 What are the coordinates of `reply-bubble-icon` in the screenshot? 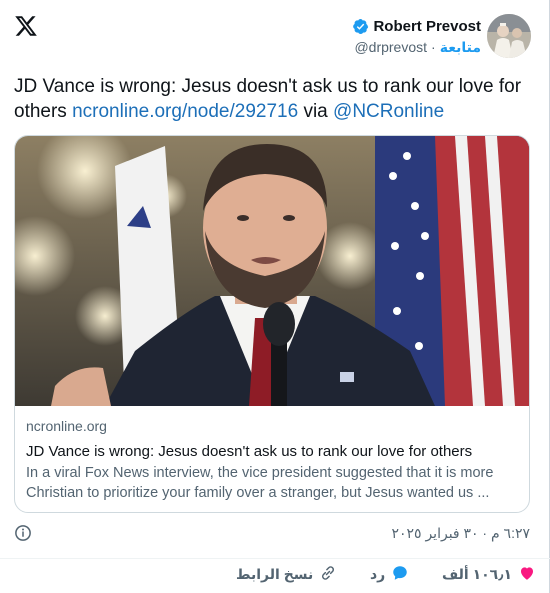 It's located at (400, 574).